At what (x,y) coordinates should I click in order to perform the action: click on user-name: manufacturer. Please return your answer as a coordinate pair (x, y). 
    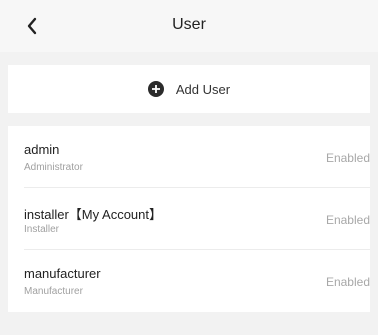
    Looking at the image, I should click on (62, 273).